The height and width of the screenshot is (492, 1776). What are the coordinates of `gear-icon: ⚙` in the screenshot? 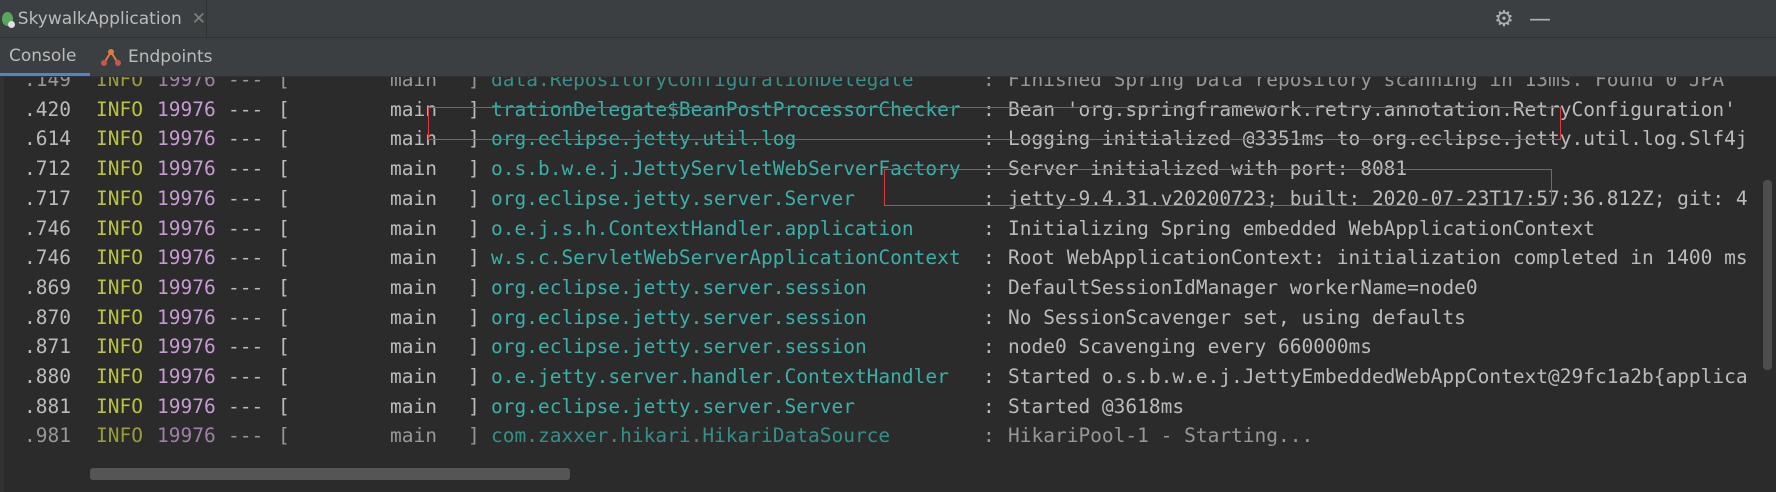 It's located at (1504, 19).